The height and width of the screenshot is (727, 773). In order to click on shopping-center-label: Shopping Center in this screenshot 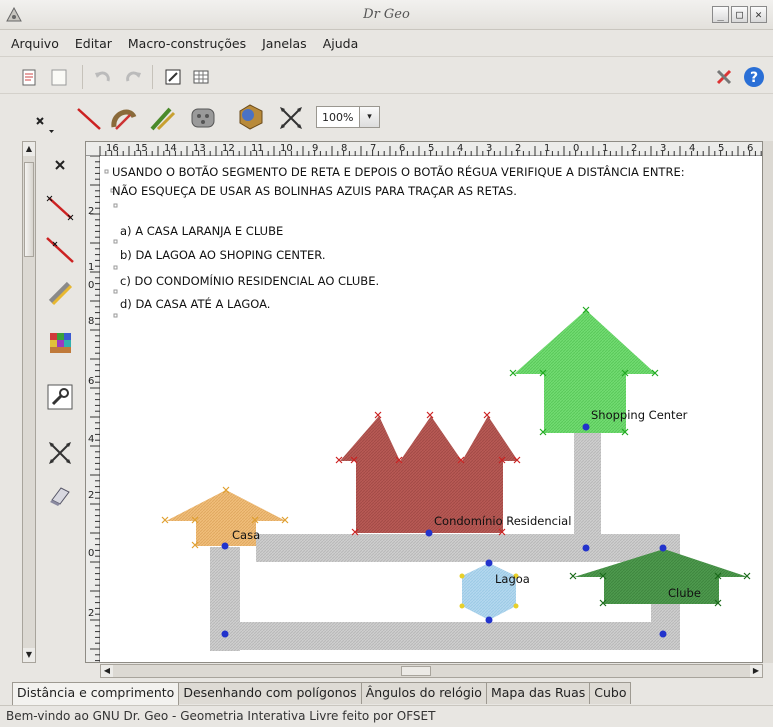, I will do `click(639, 415)`.